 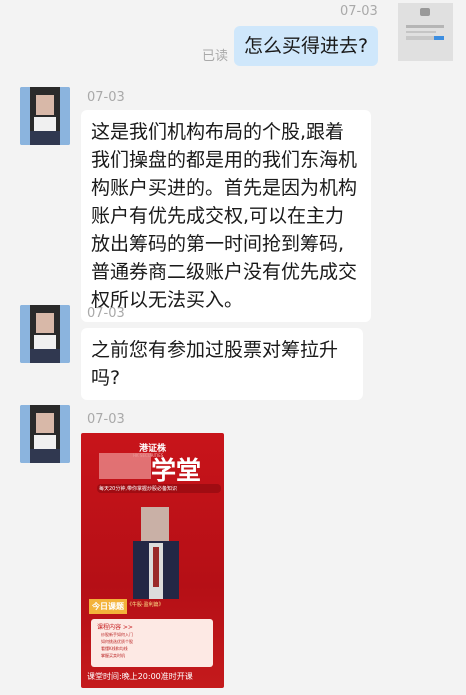 I want to click on message-bubble-incoming: 之前您有参加过股票对筹拉升 吗?, so click(x=222, y=364).